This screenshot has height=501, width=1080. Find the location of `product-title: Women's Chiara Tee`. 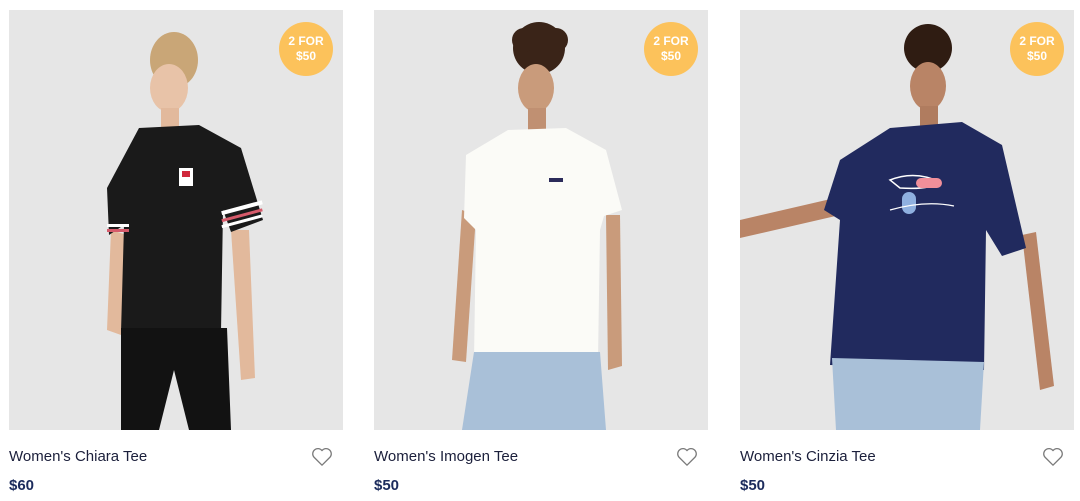

product-title: Women's Chiara Tee is located at coordinates (78, 456).